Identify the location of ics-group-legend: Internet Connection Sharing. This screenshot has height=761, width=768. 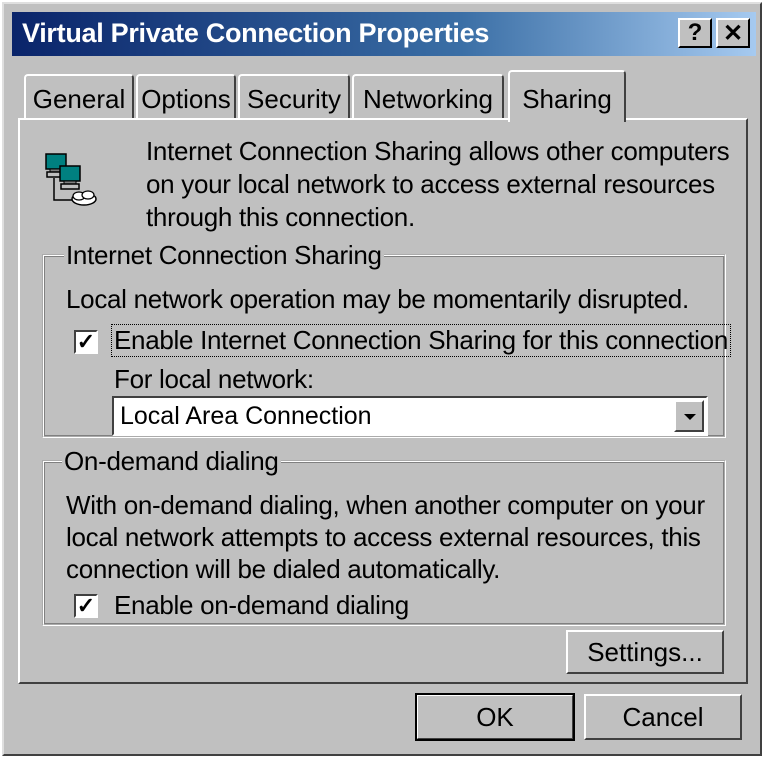
(224, 255).